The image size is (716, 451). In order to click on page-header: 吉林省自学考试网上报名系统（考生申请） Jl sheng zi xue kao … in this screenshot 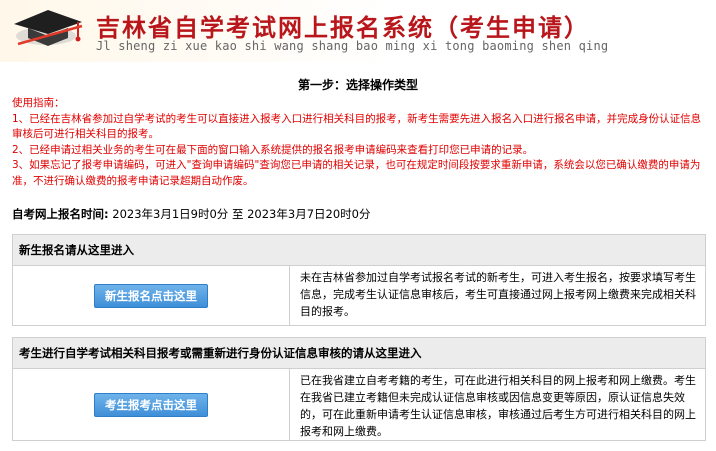, I will do `click(358, 31)`.